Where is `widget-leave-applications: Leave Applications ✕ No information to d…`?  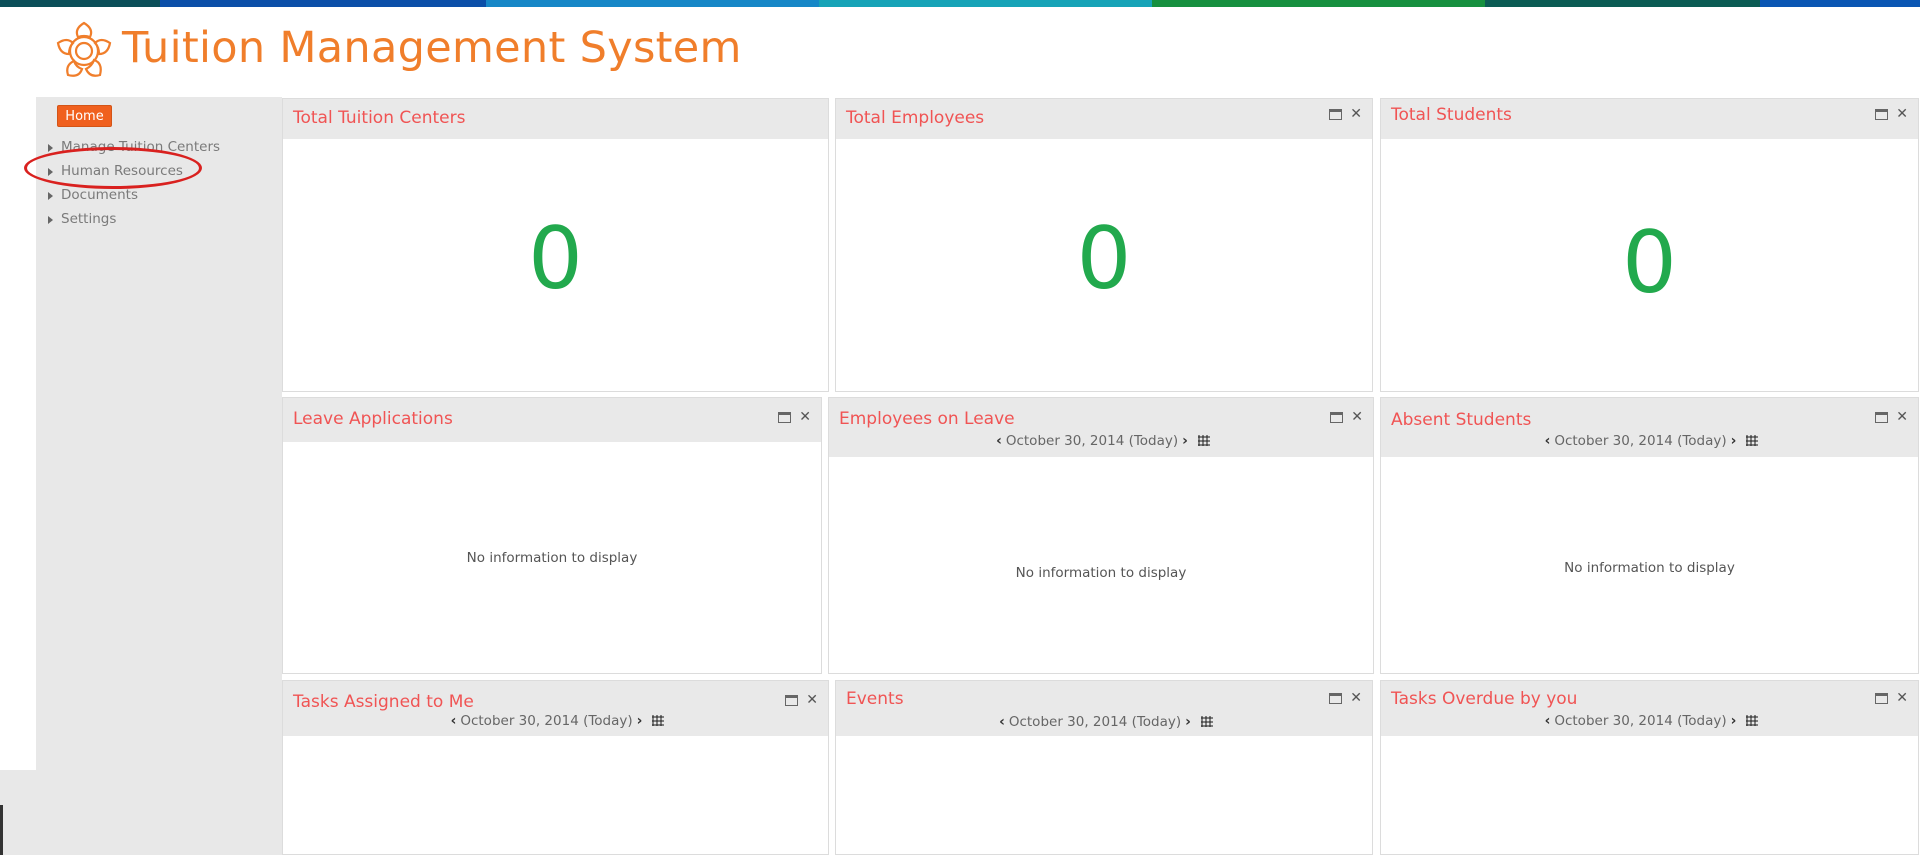
widget-leave-applications: Leave Applications ✕ No information to d… is located at coordinates (552, 535).